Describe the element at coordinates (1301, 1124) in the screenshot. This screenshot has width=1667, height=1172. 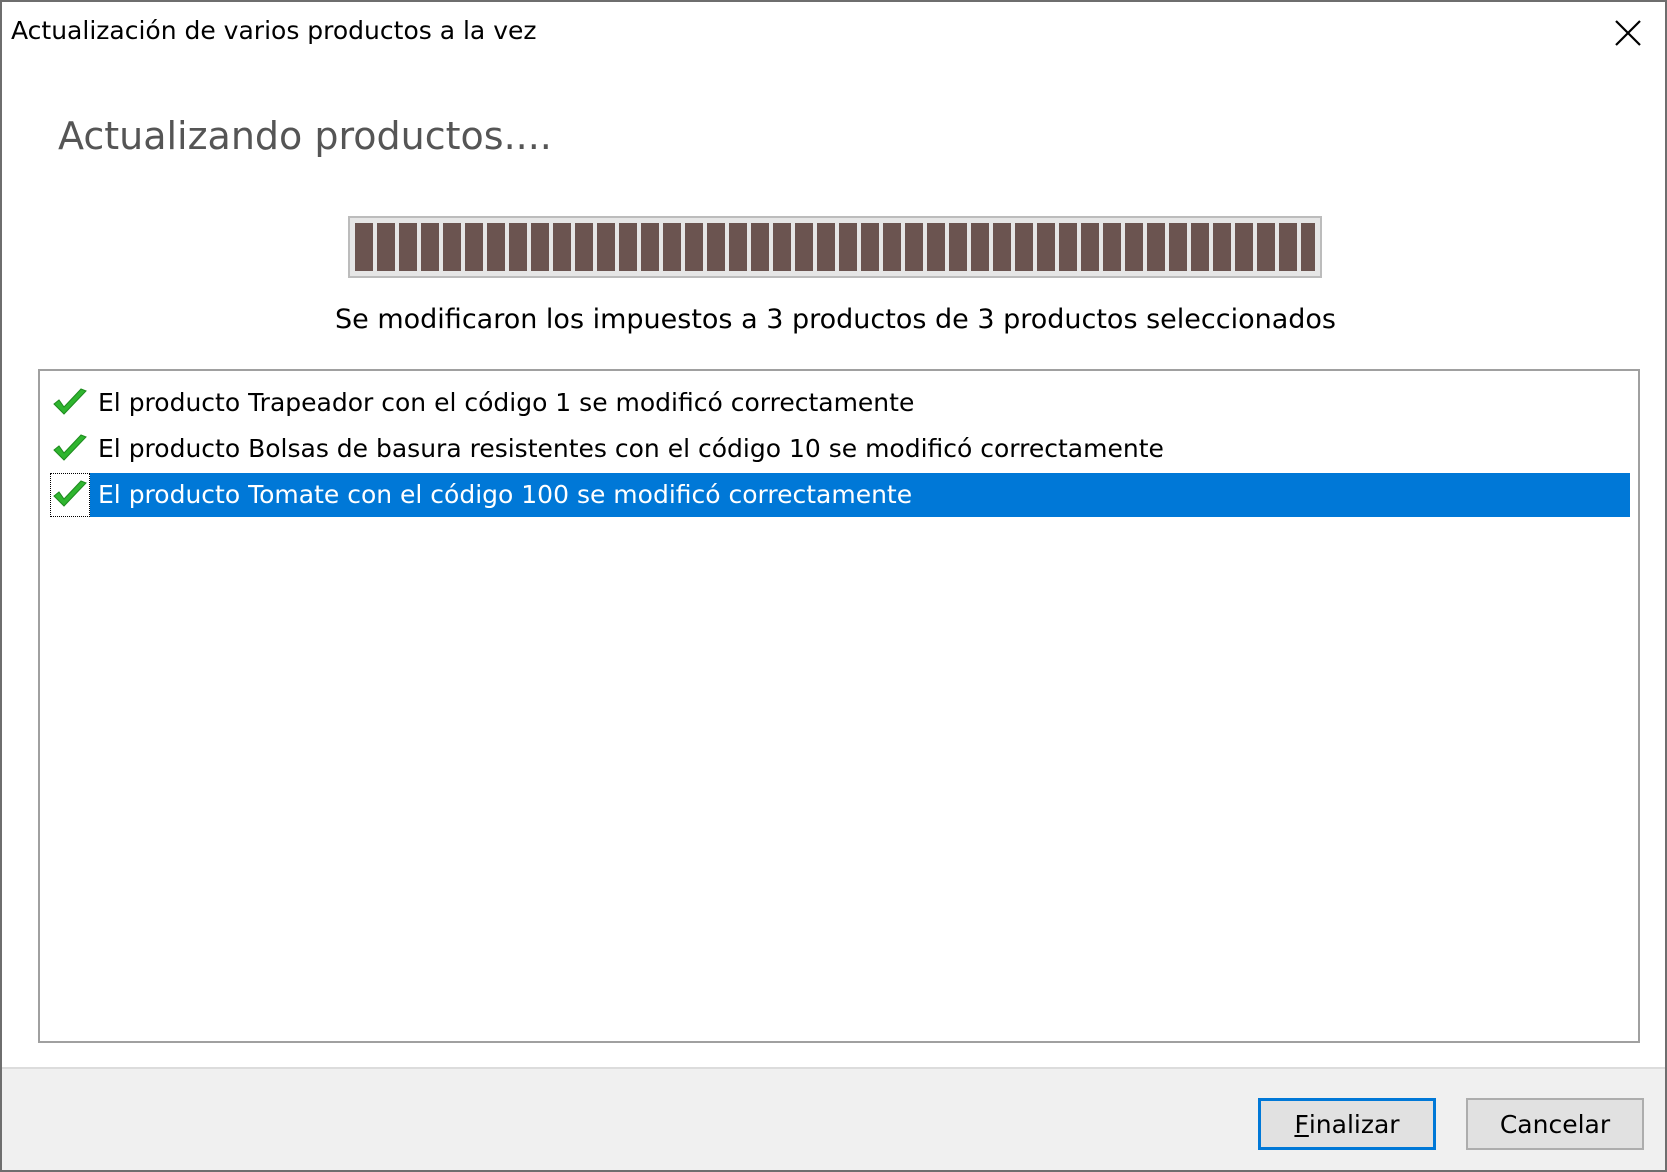
I see `finalizar-accelerator: F` at that location.